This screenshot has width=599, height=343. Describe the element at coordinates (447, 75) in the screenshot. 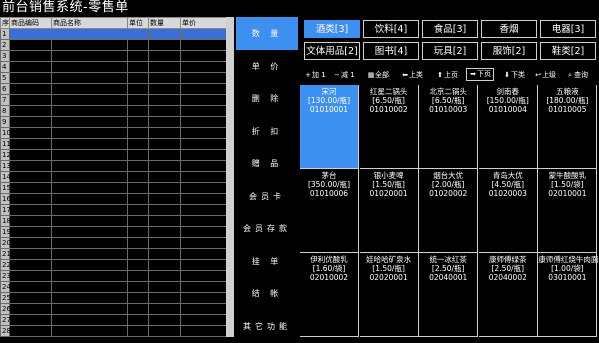

I see `prev-page-button: ⬆上页` at that location.